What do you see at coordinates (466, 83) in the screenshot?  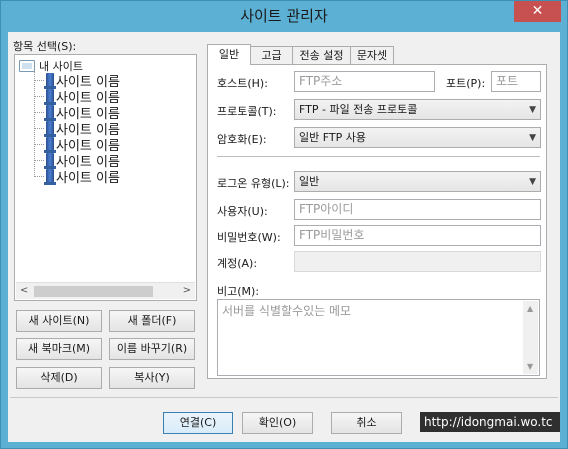 I see `port-label: 포트(P):` at bounding box center [466, 83].